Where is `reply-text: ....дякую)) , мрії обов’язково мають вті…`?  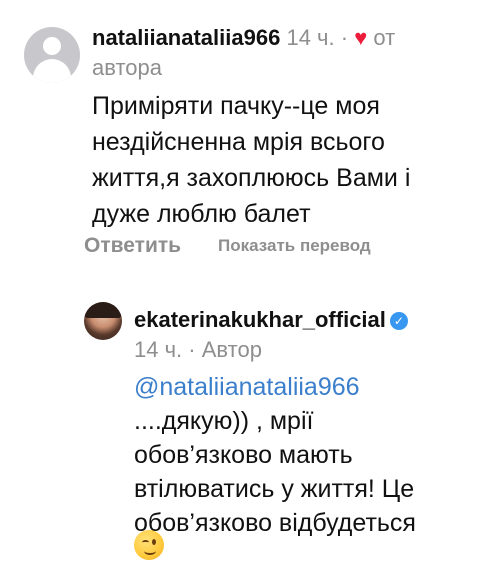
reply-text: ....дякую)) , мрії обов’язково мають вті… is located at coordinates (275, 472).